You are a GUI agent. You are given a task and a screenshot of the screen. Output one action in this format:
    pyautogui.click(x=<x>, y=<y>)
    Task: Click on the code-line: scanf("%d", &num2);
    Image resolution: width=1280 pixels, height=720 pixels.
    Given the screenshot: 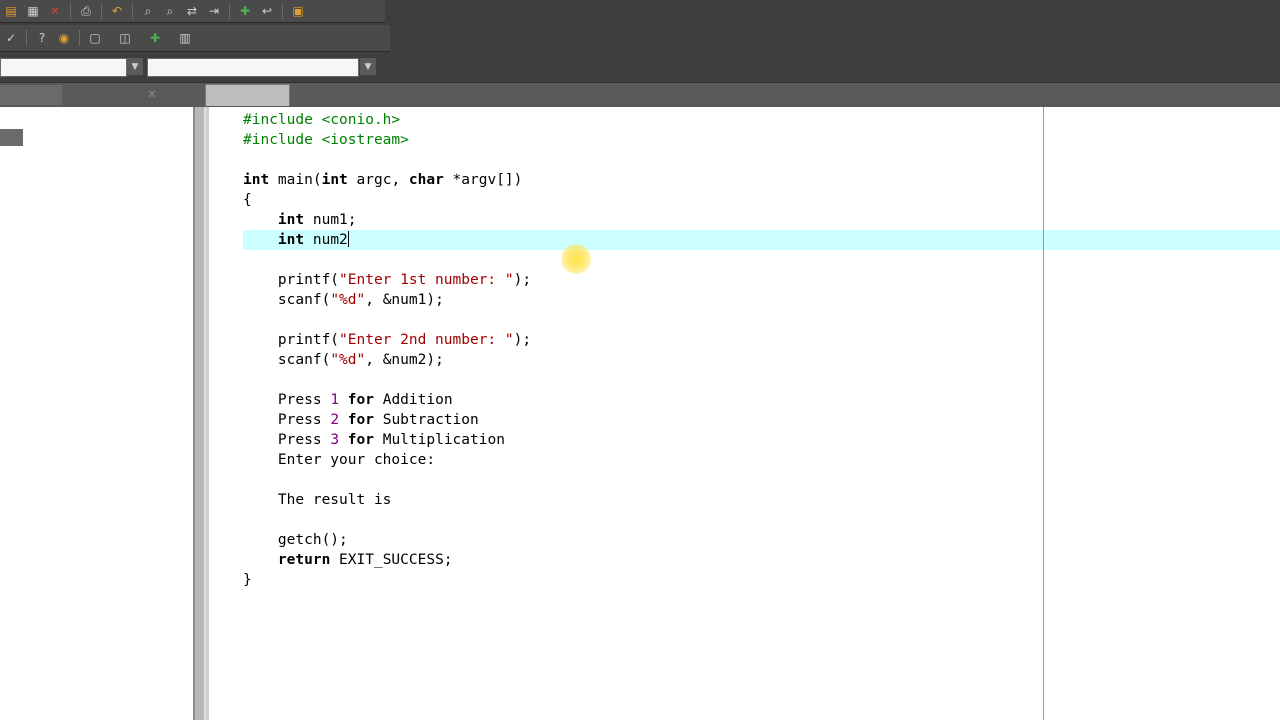 What is the action you would take?
    pyautogui.click(x=387, y=360)
    